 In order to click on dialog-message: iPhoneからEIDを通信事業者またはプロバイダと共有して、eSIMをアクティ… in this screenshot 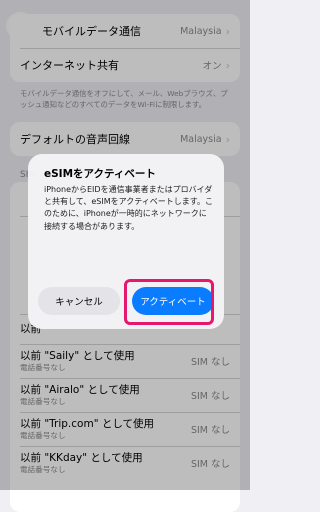, I will do `click(128, 208)`.